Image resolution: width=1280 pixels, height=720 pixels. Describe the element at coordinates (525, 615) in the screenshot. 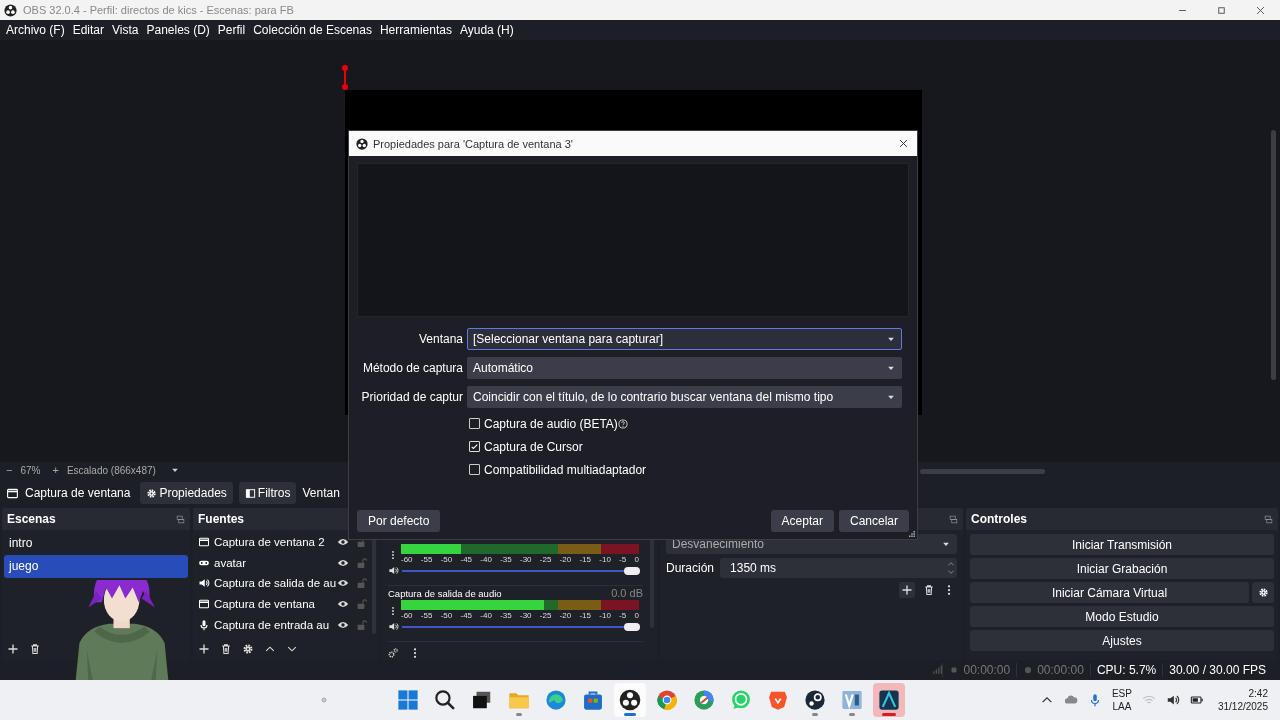

I see `scale-label: -30` at that location.